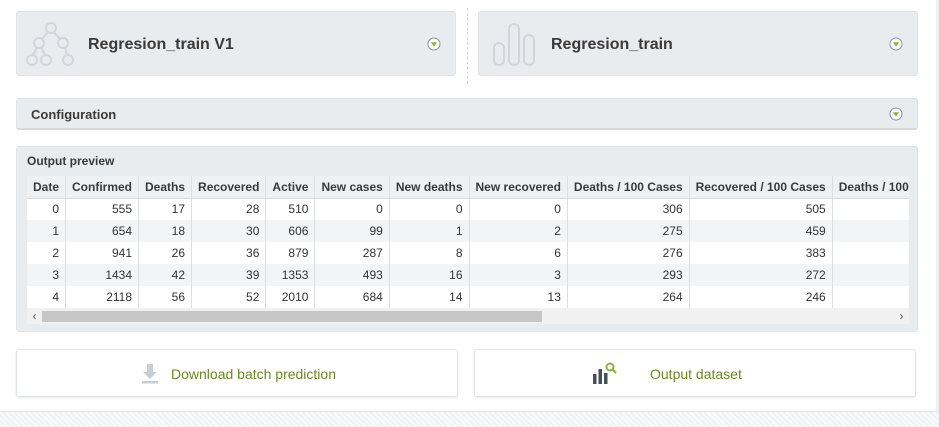 The height and width of the screenshot is (427, 939). I want to click on horizontal-scrollbar: ‹ ›, so click(468, 316).